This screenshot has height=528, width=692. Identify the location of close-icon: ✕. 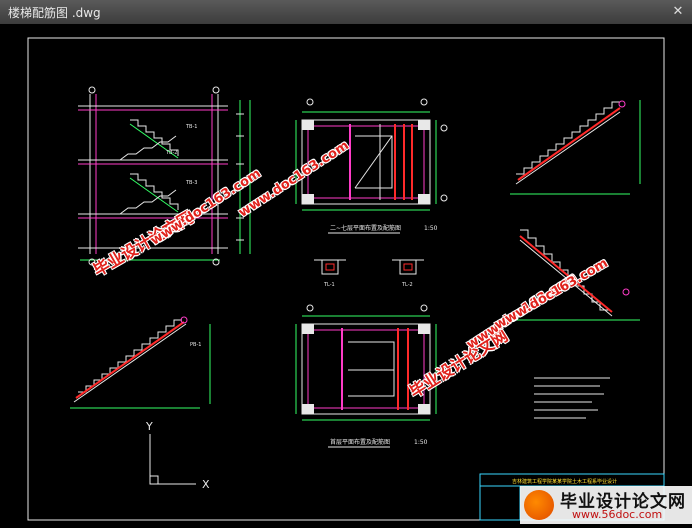
(678, 12).